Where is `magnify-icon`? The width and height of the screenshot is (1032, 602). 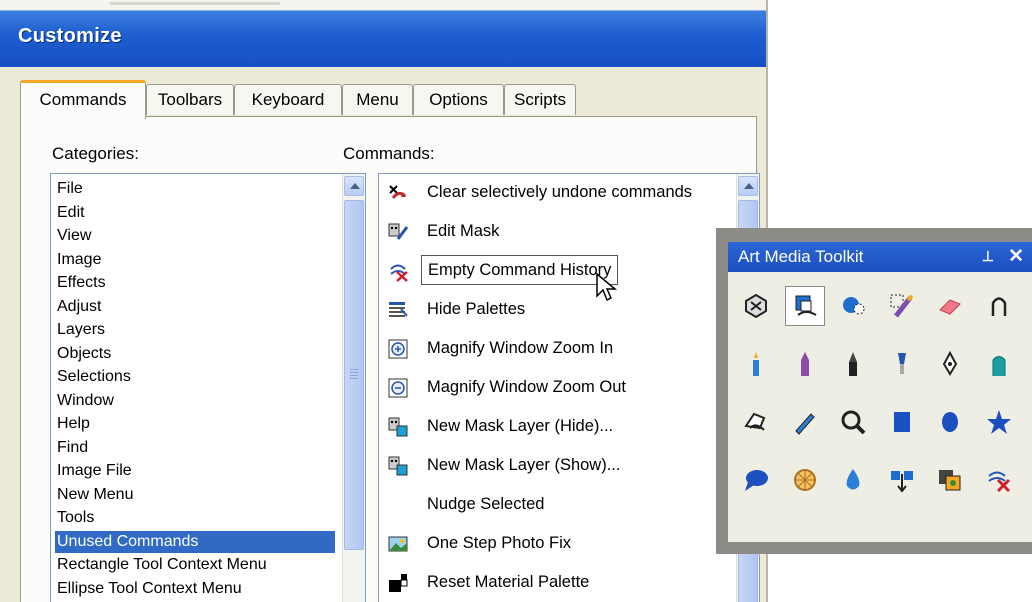 magnify-icon is located at coordinates (853, 422).